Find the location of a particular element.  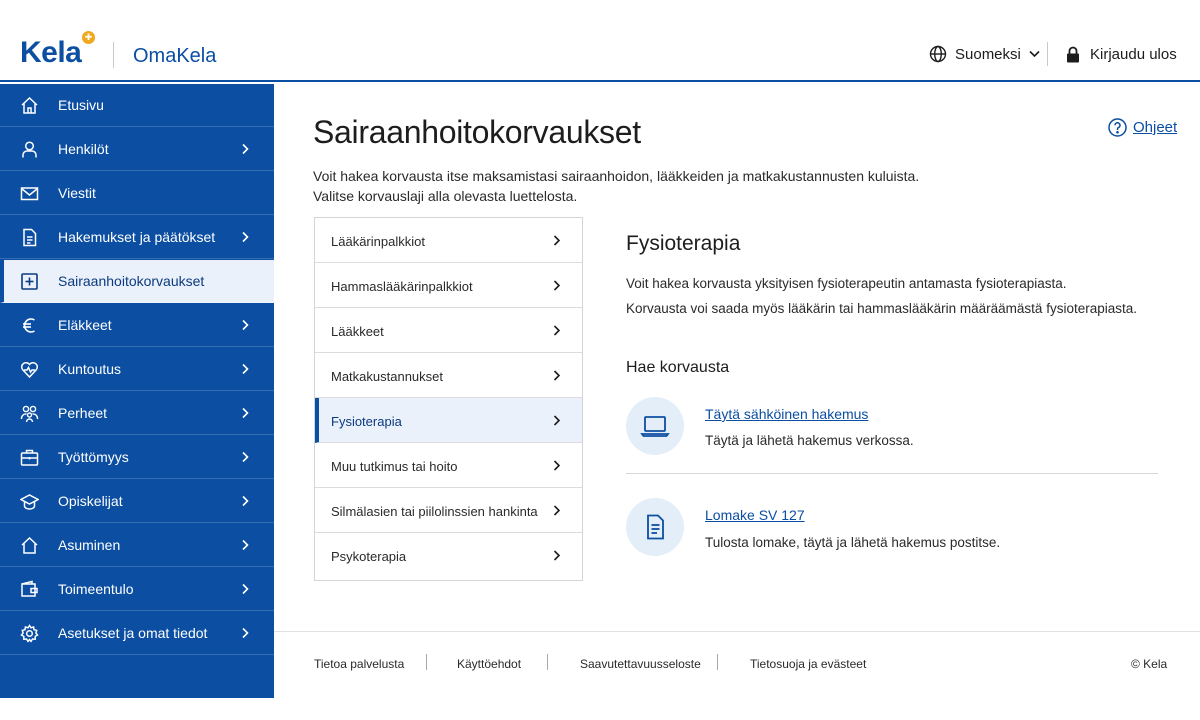

list-item-silmalasit: Silmälasien tai piilolinssien hankinta is located at coordinates (448, 510).